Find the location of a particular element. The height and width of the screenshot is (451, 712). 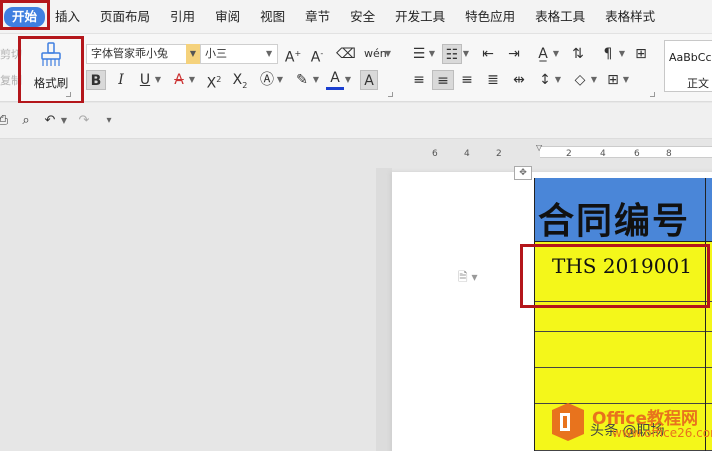

distributed-icon: ⇹ is located at coordinates (519, 80).